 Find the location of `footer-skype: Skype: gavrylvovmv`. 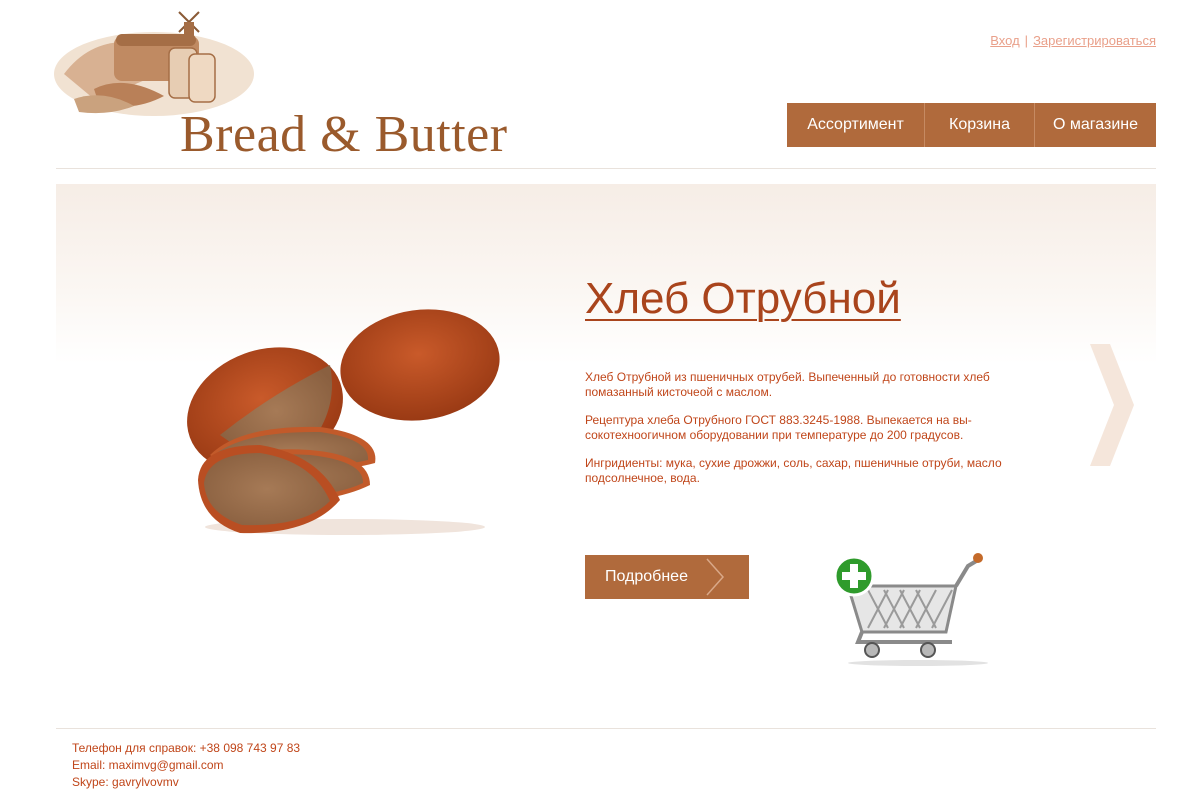

footer-skype: Skype: gavrylvovmv is located at coordinates (125, 782).